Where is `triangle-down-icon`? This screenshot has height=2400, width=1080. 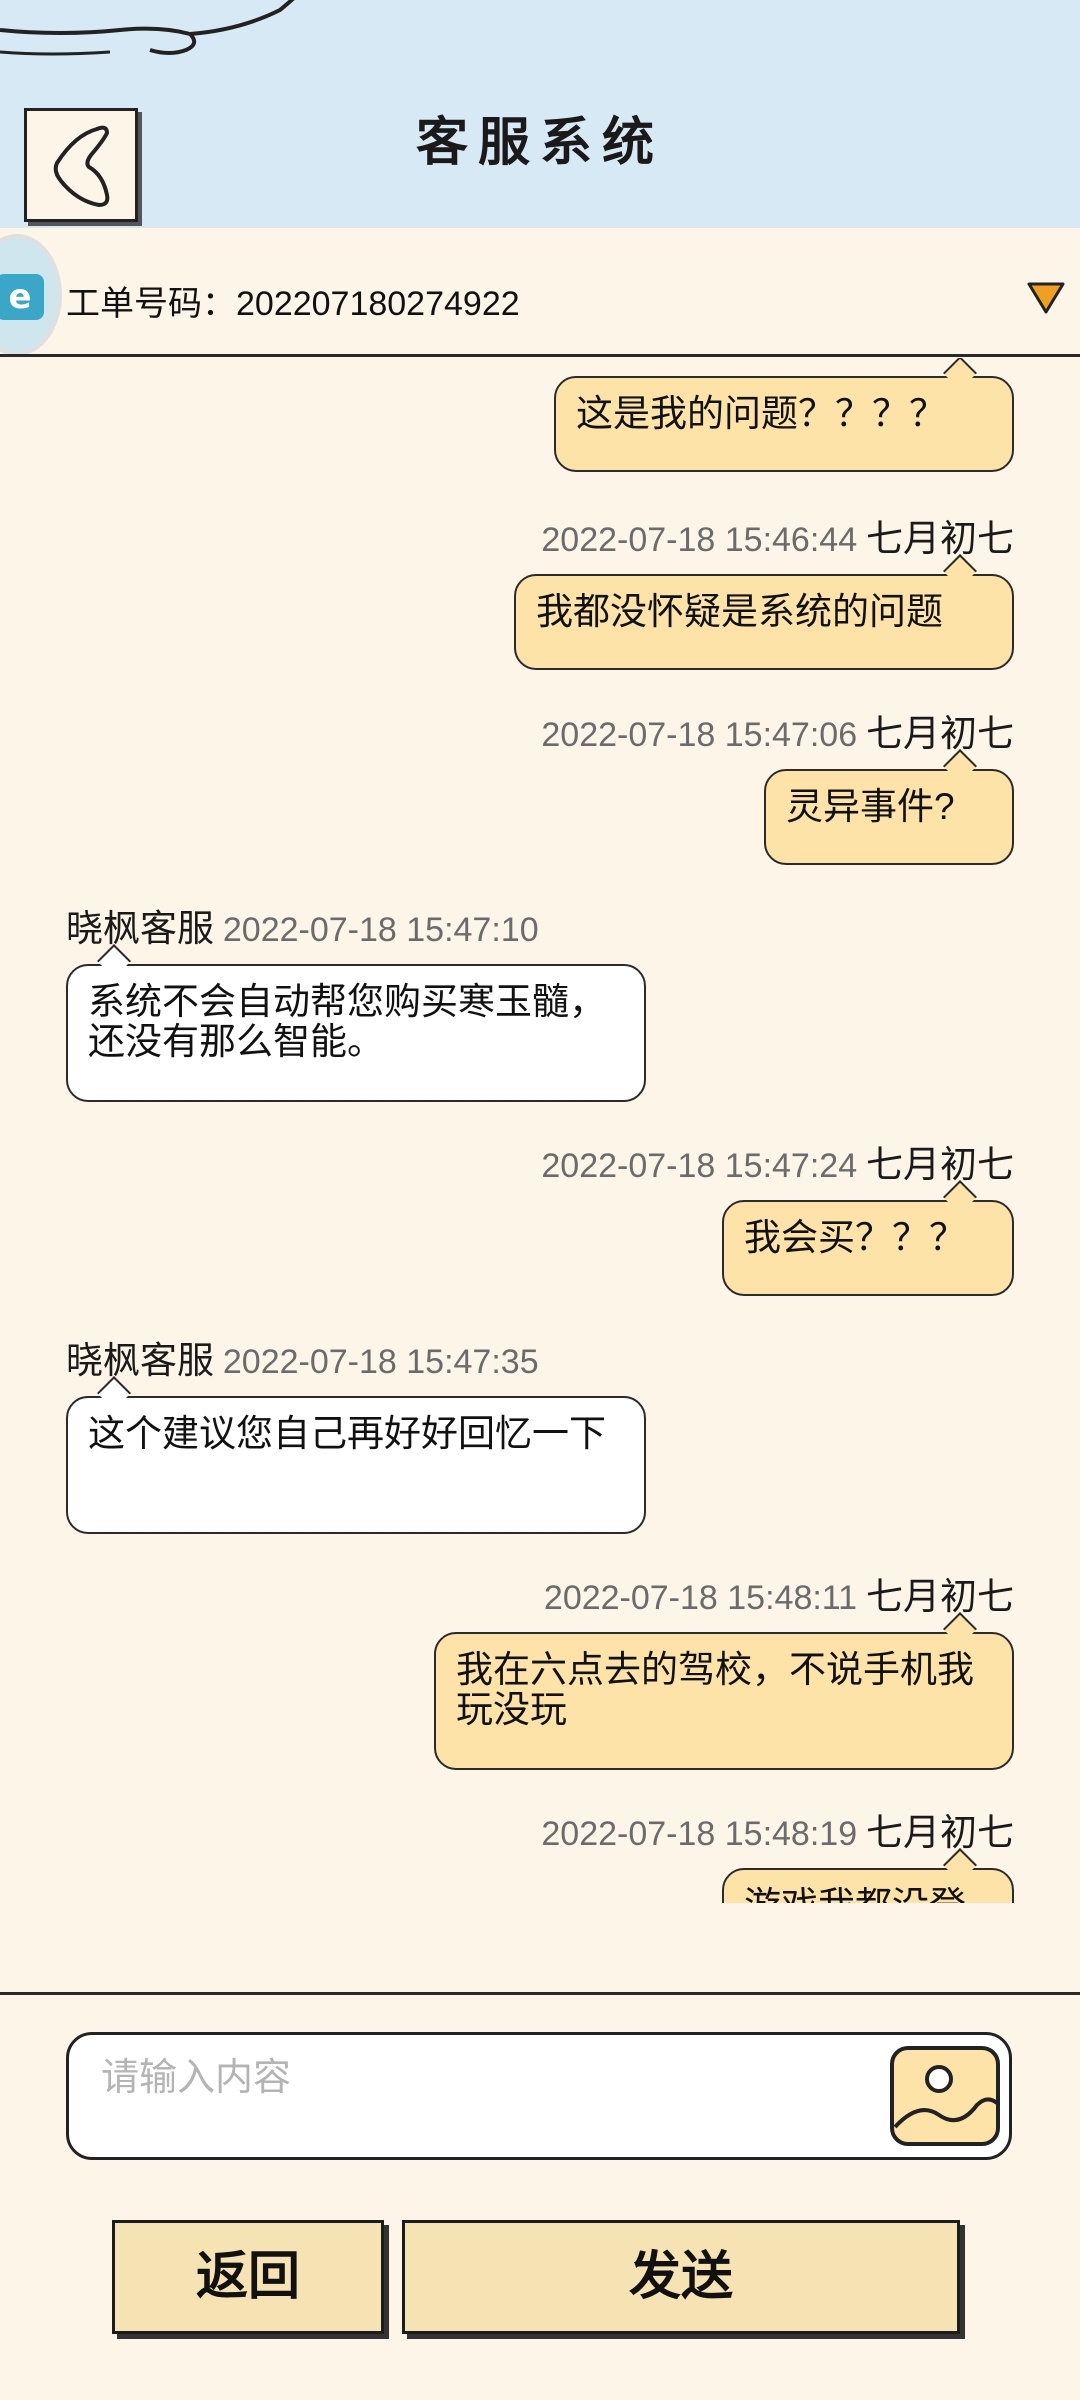
triangle-down-icon is located at coordinates (1046, 298).